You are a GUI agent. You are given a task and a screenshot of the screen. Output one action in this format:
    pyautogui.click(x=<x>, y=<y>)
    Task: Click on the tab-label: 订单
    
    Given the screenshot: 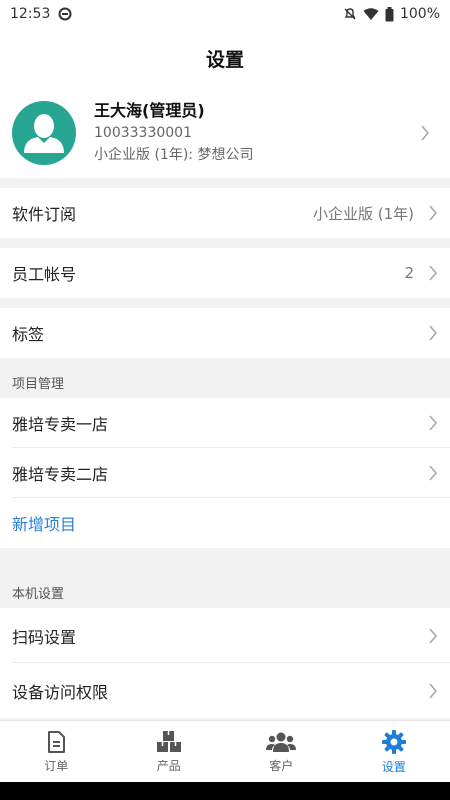 What is the action you would take?
    pyautogui.click(x=56, y=765)
    